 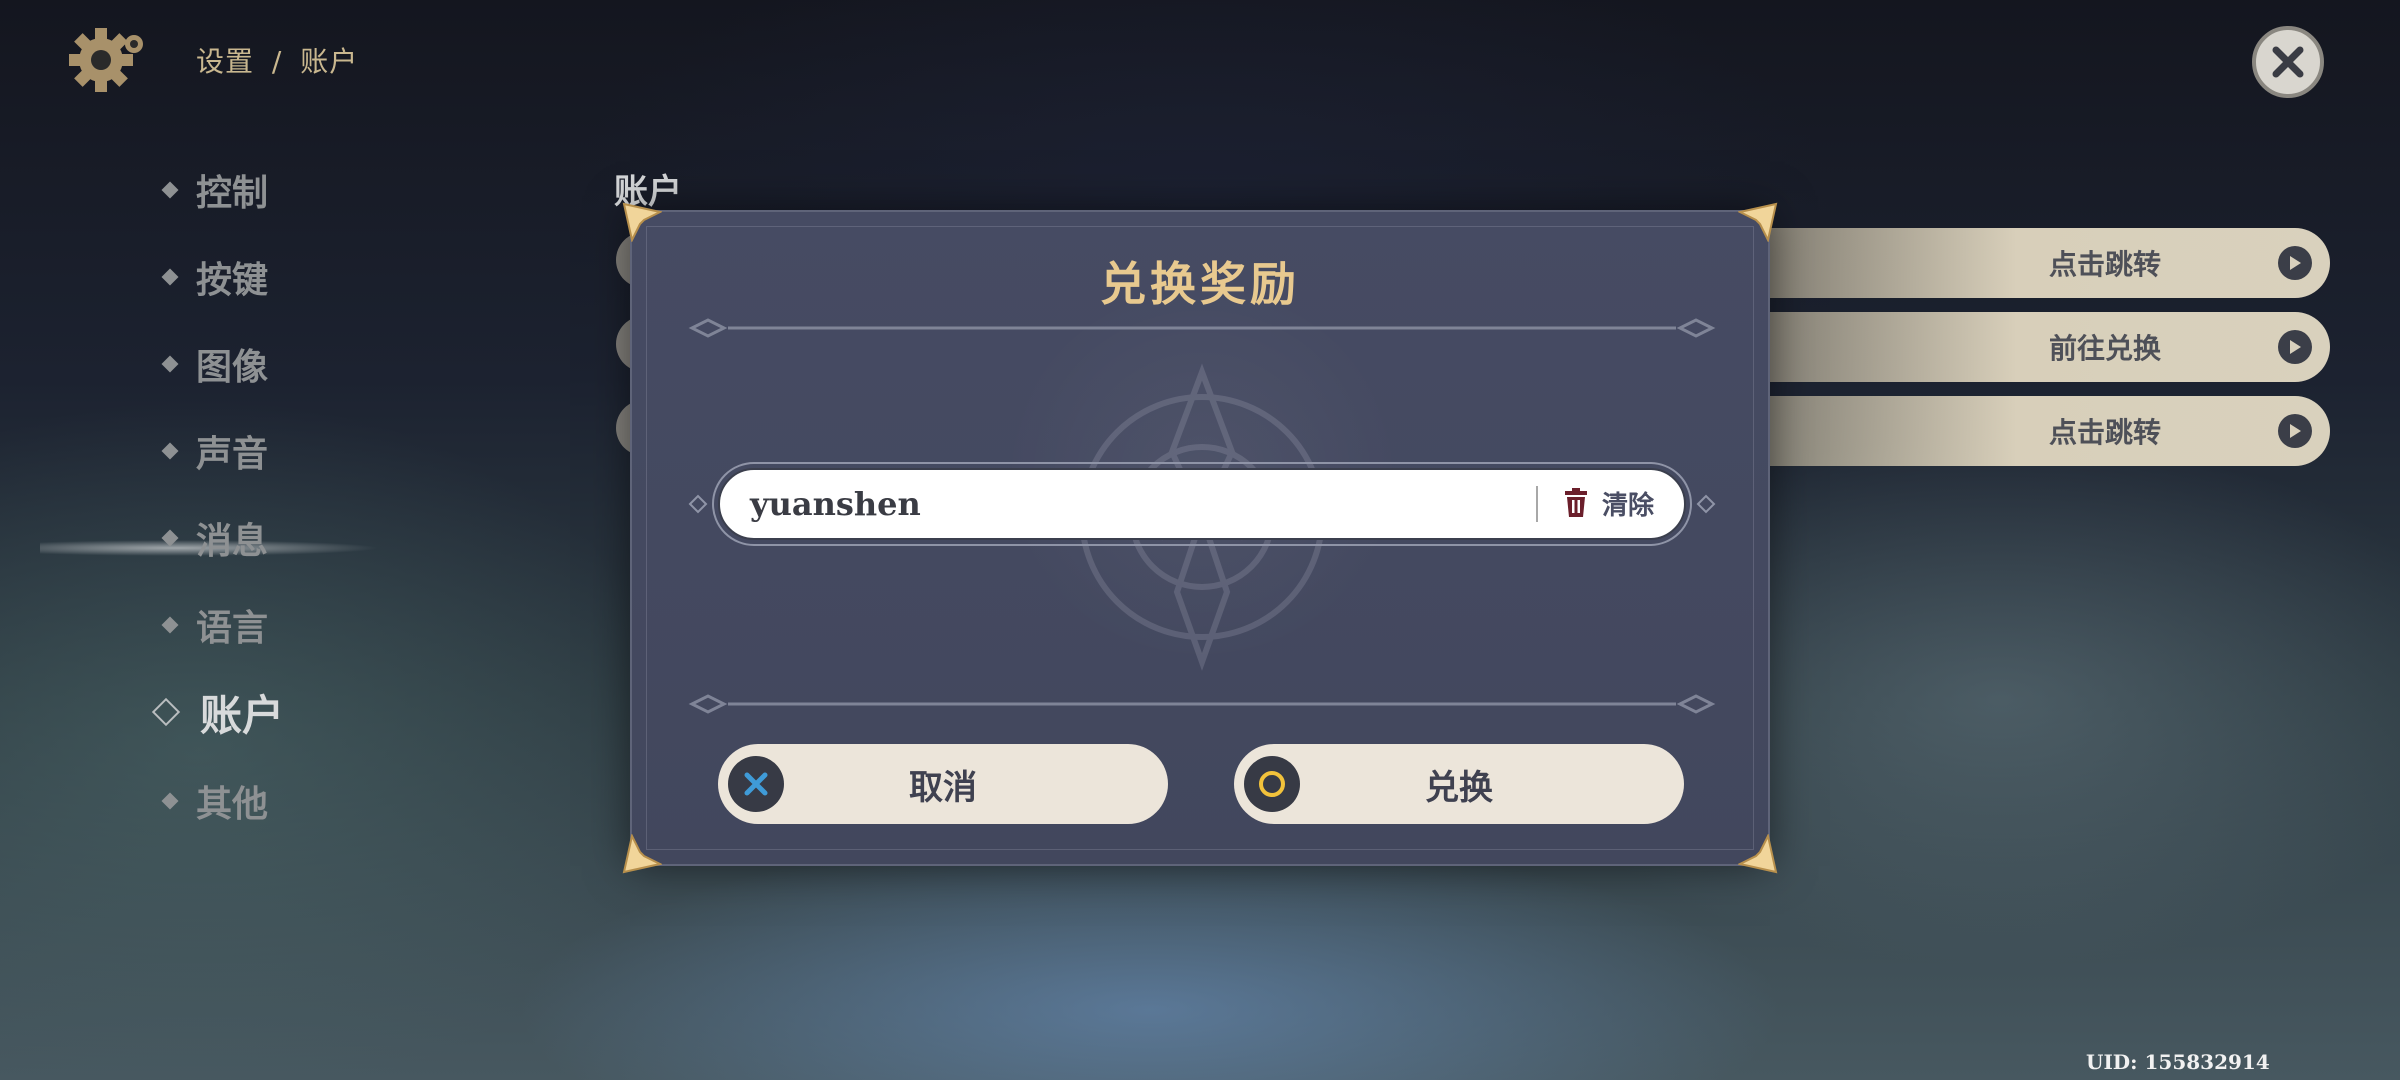 I want to click on sidebar-item-keys: 按键, so click(x=214, y=277).